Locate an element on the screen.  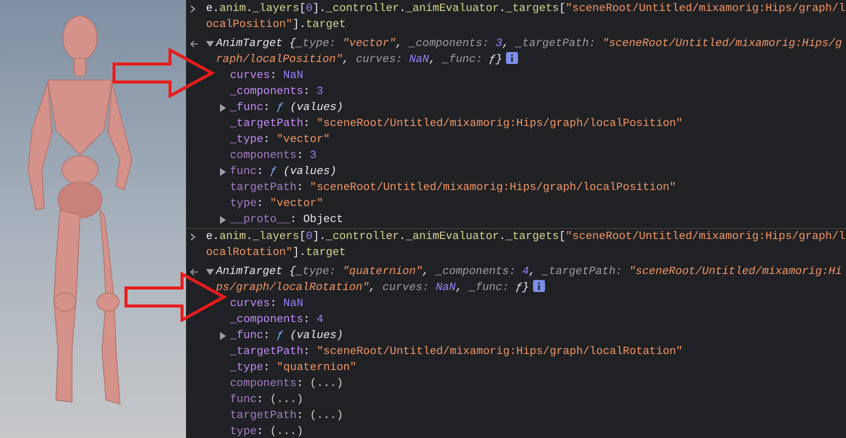
object-property: _type: "vector" is located at coordinates (280, 140).